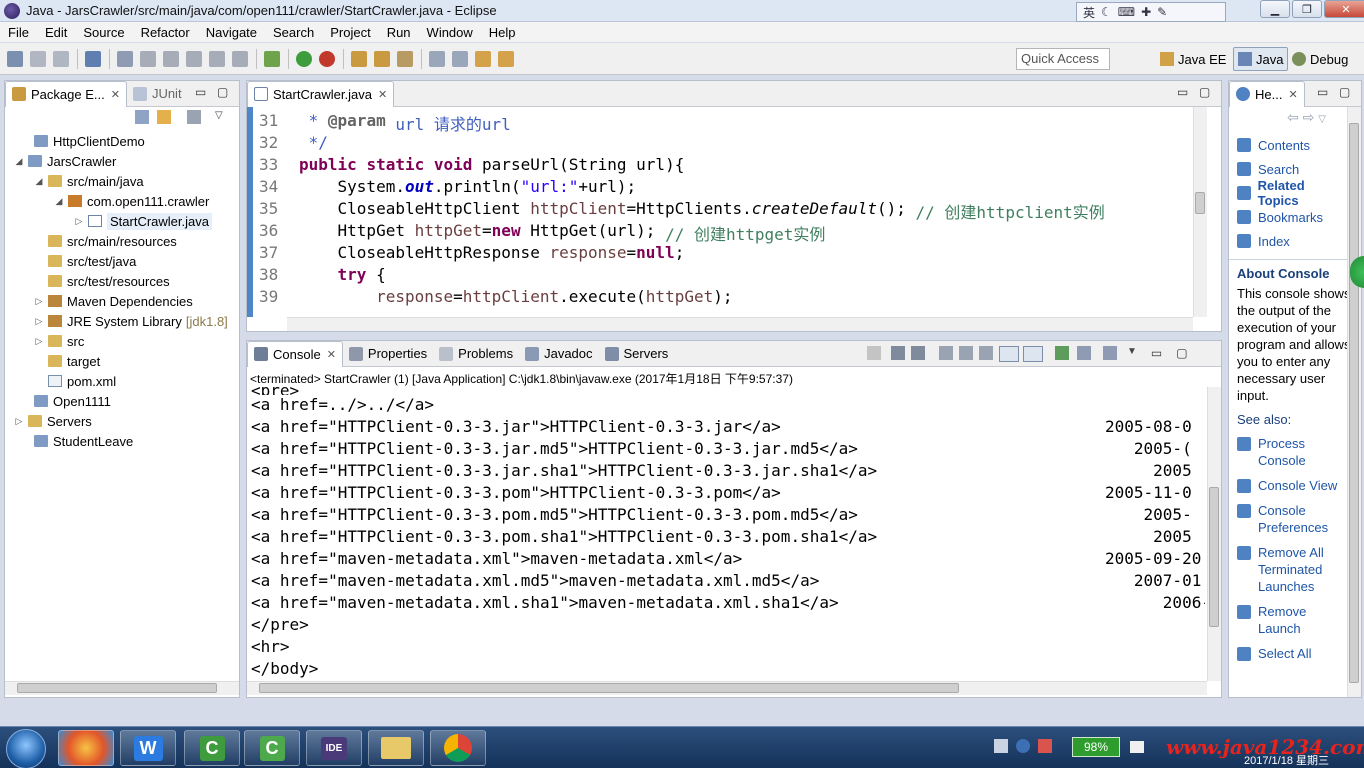 The image size is (1364, 768). I want to click on save-icon, so click(38, 58).